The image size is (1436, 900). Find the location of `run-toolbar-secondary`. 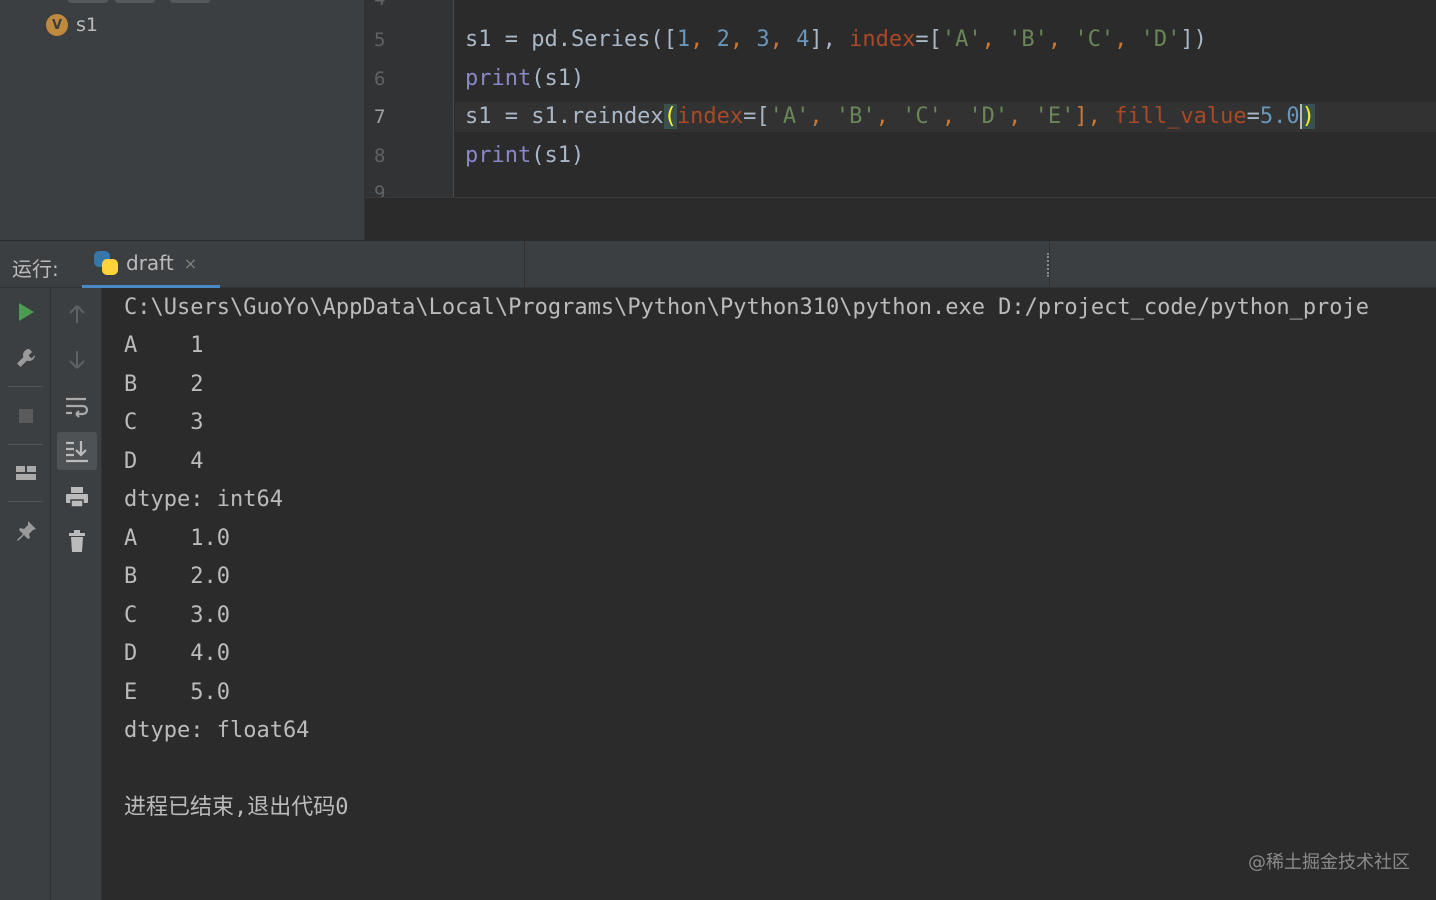

run-toolbar-secondary is located at coordinates (76, 594).